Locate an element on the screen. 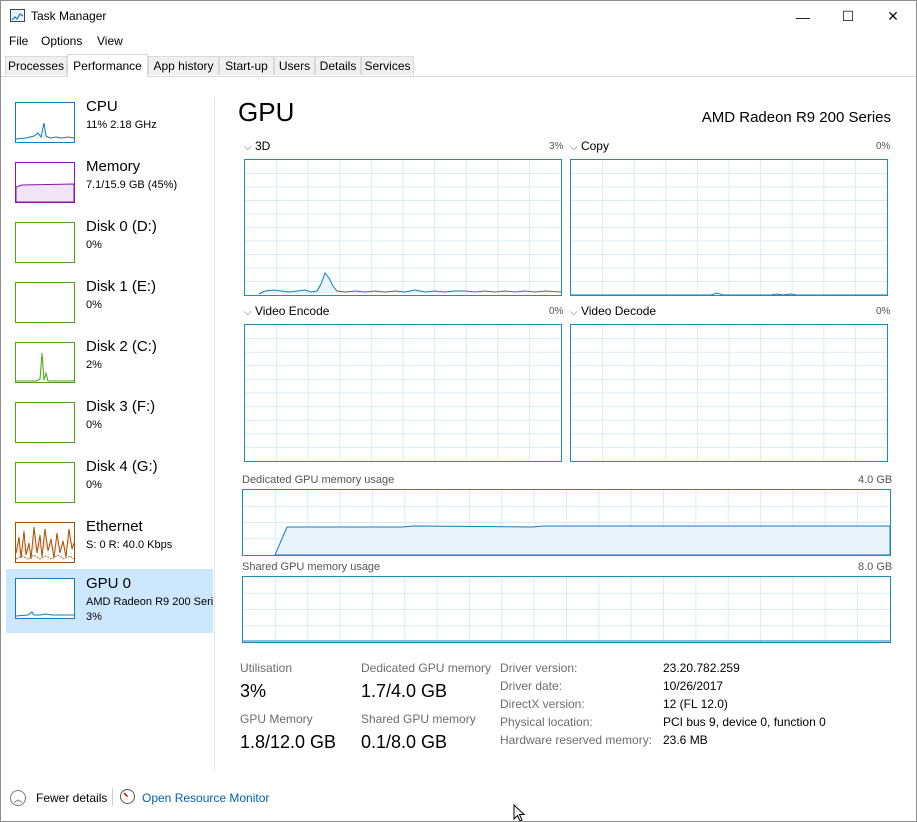 The height and width of the screenshot is (822, 917). engine-label: Video Encode is located at coordinates (292, 311).